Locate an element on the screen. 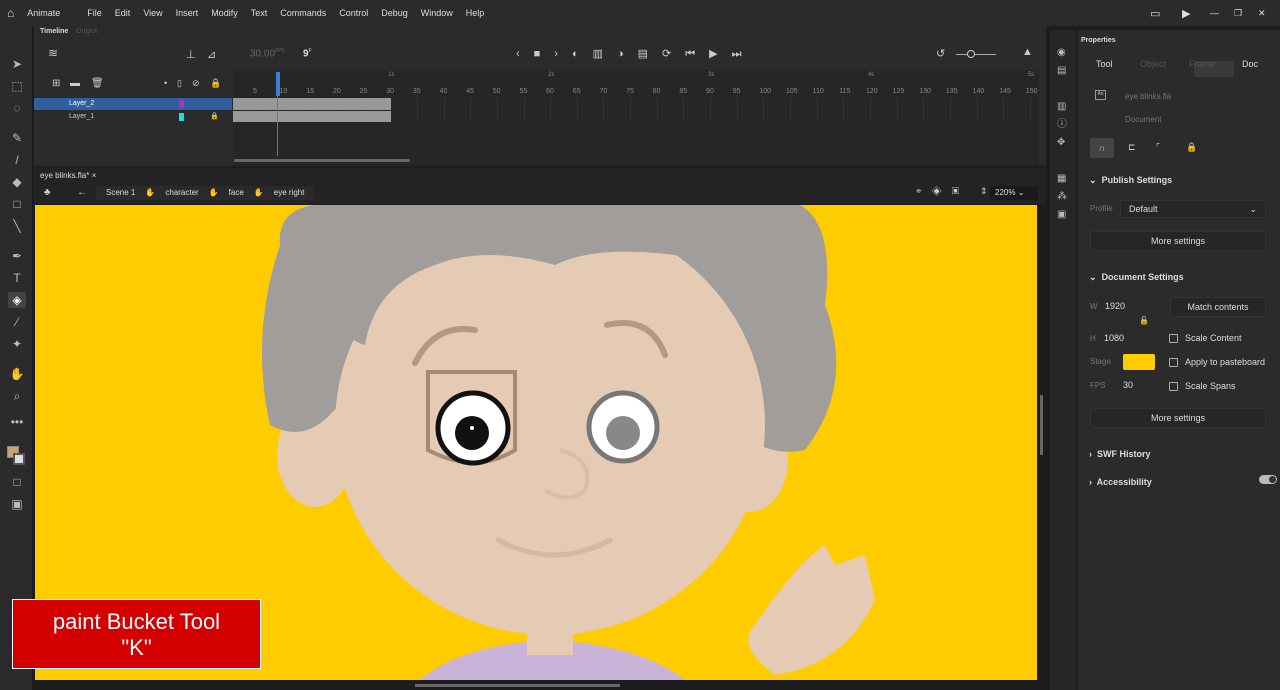  document-settings-header: Document Settings is located at coordinates (1143, 277).